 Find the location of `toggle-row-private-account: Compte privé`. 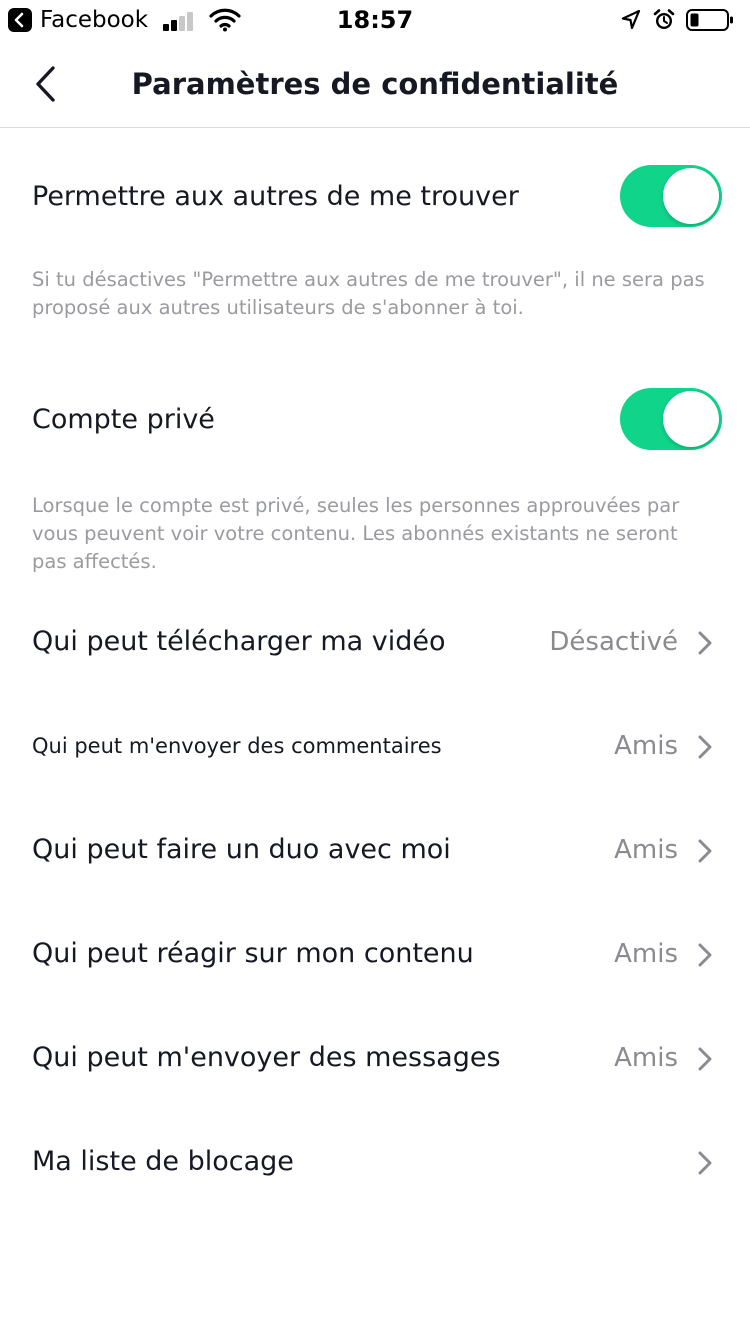

toggle-row-private-account: Compte privé is located at coordinates (375, 420).